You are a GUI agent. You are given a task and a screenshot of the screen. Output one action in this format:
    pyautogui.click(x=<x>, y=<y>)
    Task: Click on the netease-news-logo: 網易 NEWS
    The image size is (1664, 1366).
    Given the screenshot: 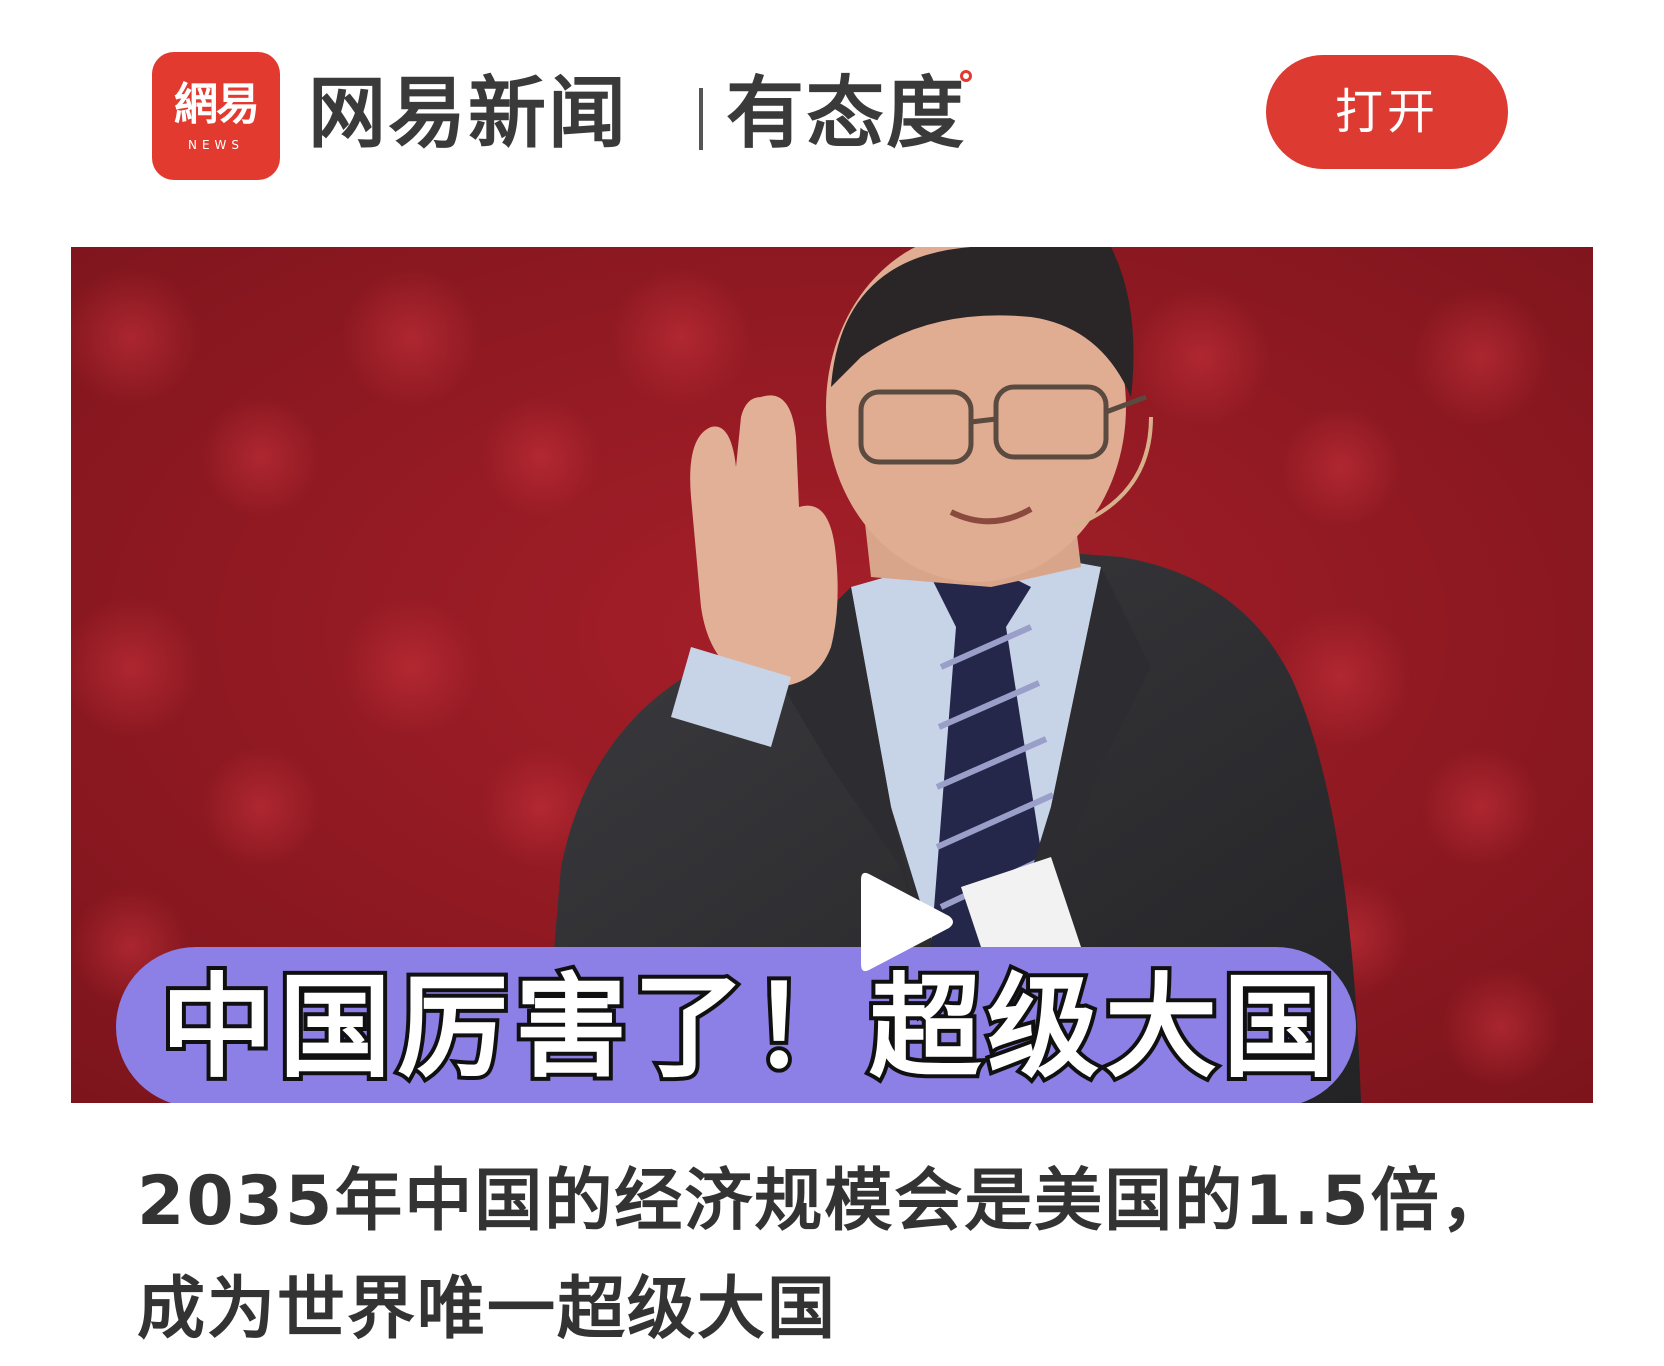 What is the action you would take?
    pyautogui.click(x=216, y=116)
    